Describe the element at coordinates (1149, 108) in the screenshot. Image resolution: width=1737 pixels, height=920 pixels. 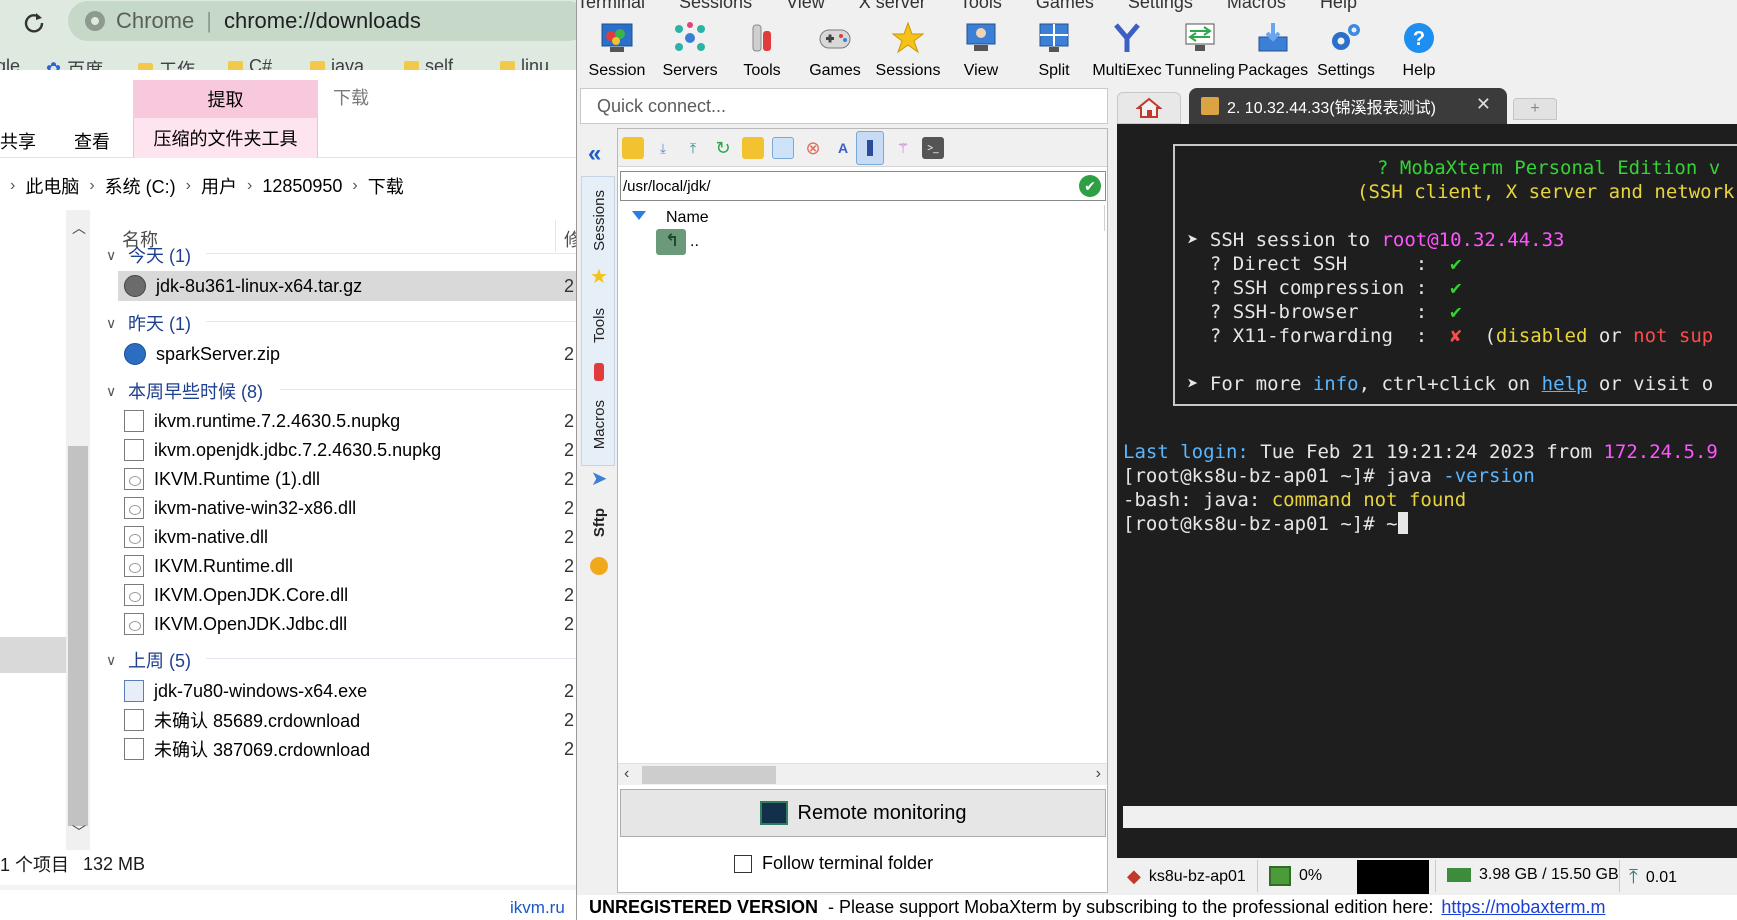
I see `home-tab` at that location.